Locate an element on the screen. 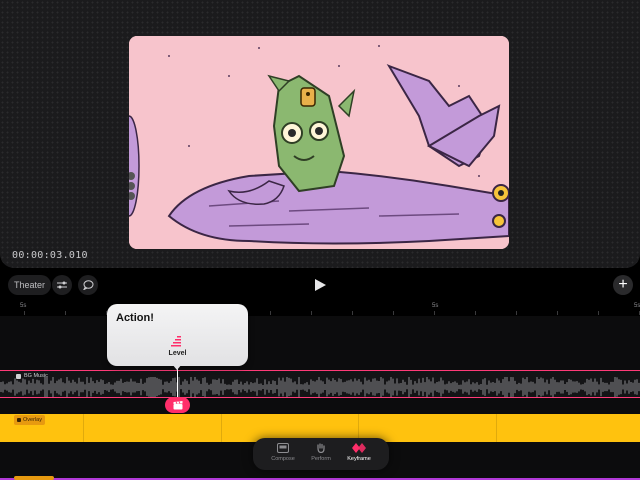 The image size is (640, 480). sliders-button is located at coordinates (62, 285).